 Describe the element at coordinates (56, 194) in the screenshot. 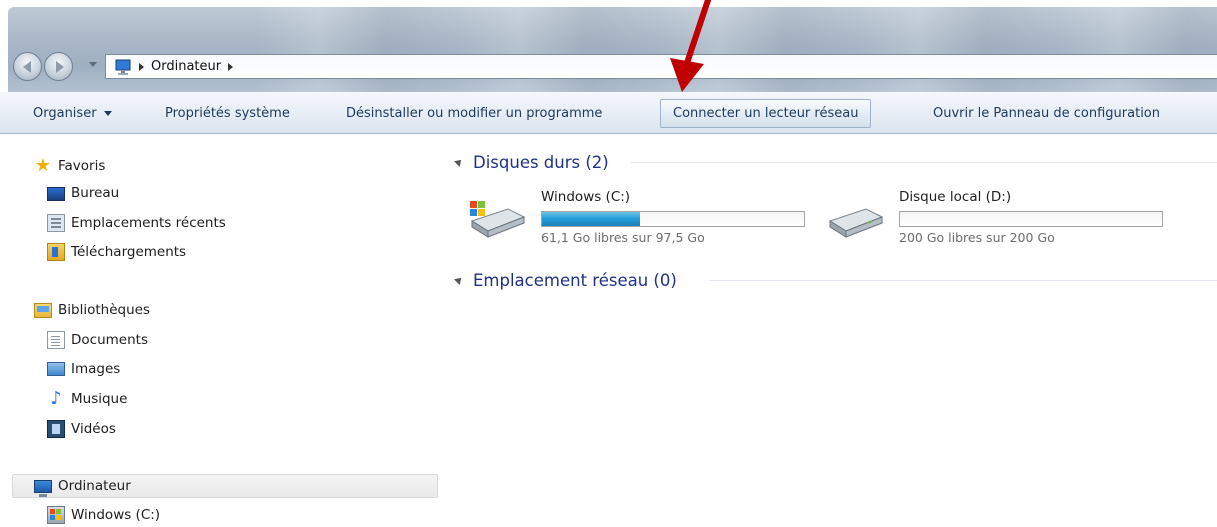

I see `desktop-icon` at that location.